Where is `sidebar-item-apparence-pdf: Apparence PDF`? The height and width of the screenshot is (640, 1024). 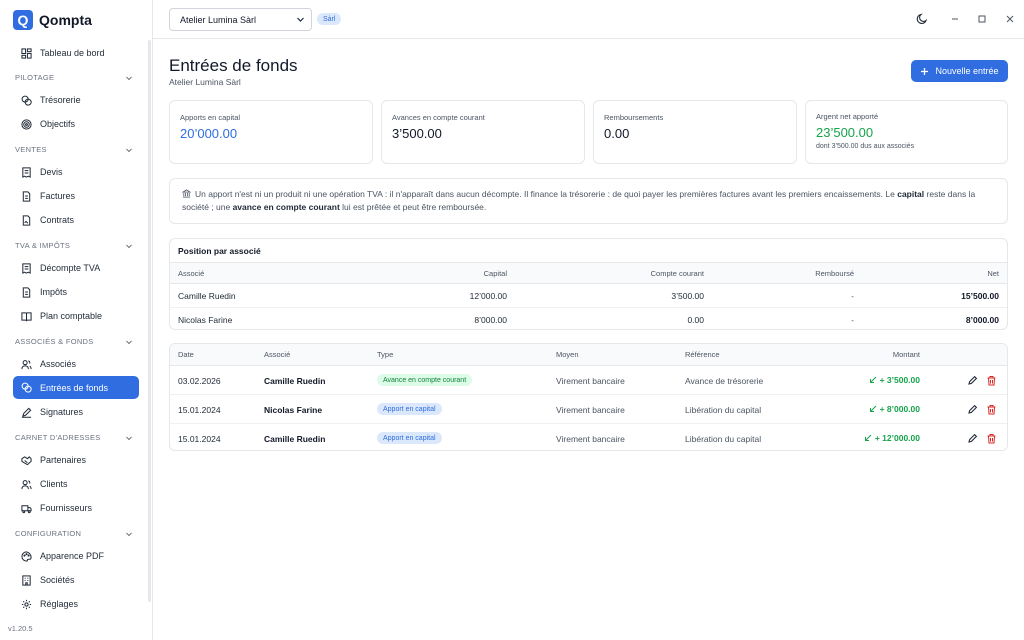
sidebar-item-apparence-pdf: Apparence PDF is located at coordinates (76, 556).